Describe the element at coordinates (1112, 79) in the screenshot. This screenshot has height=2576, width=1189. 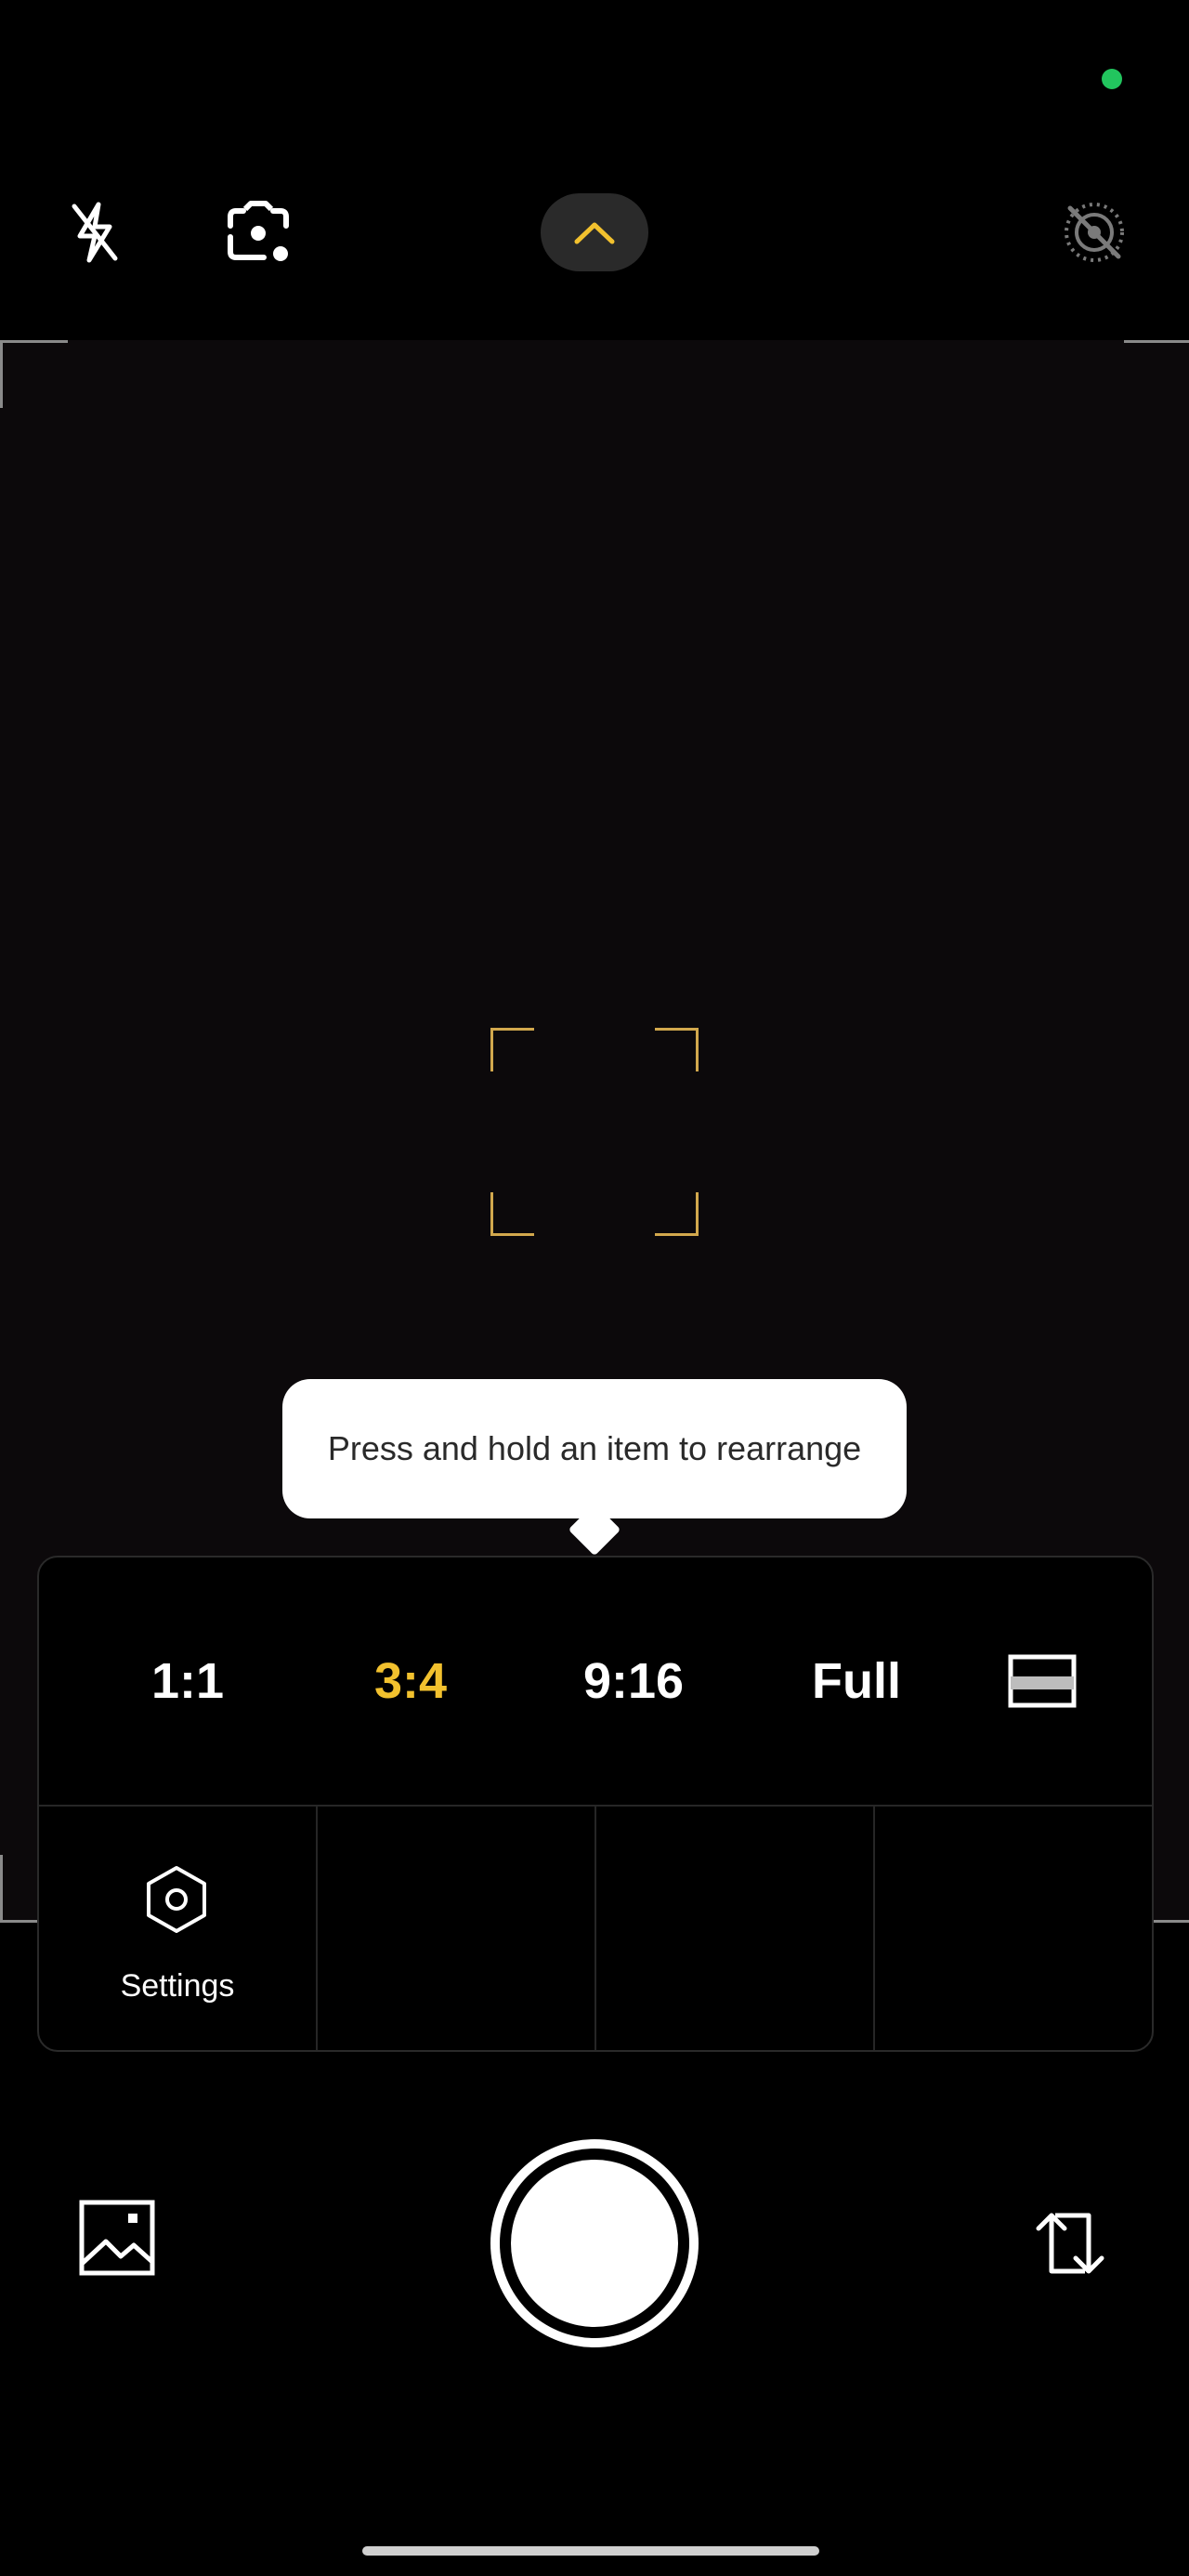
I see `privacy-indicator-dot` at that location.